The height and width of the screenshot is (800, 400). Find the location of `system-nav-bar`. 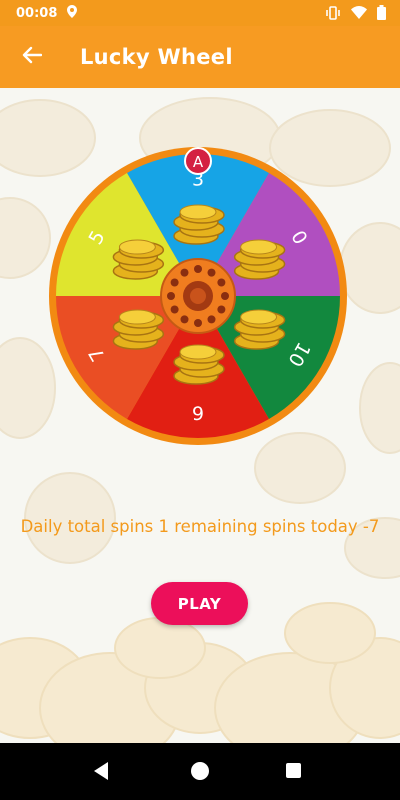

system-nav-bar is located at coordinates (200, 771).